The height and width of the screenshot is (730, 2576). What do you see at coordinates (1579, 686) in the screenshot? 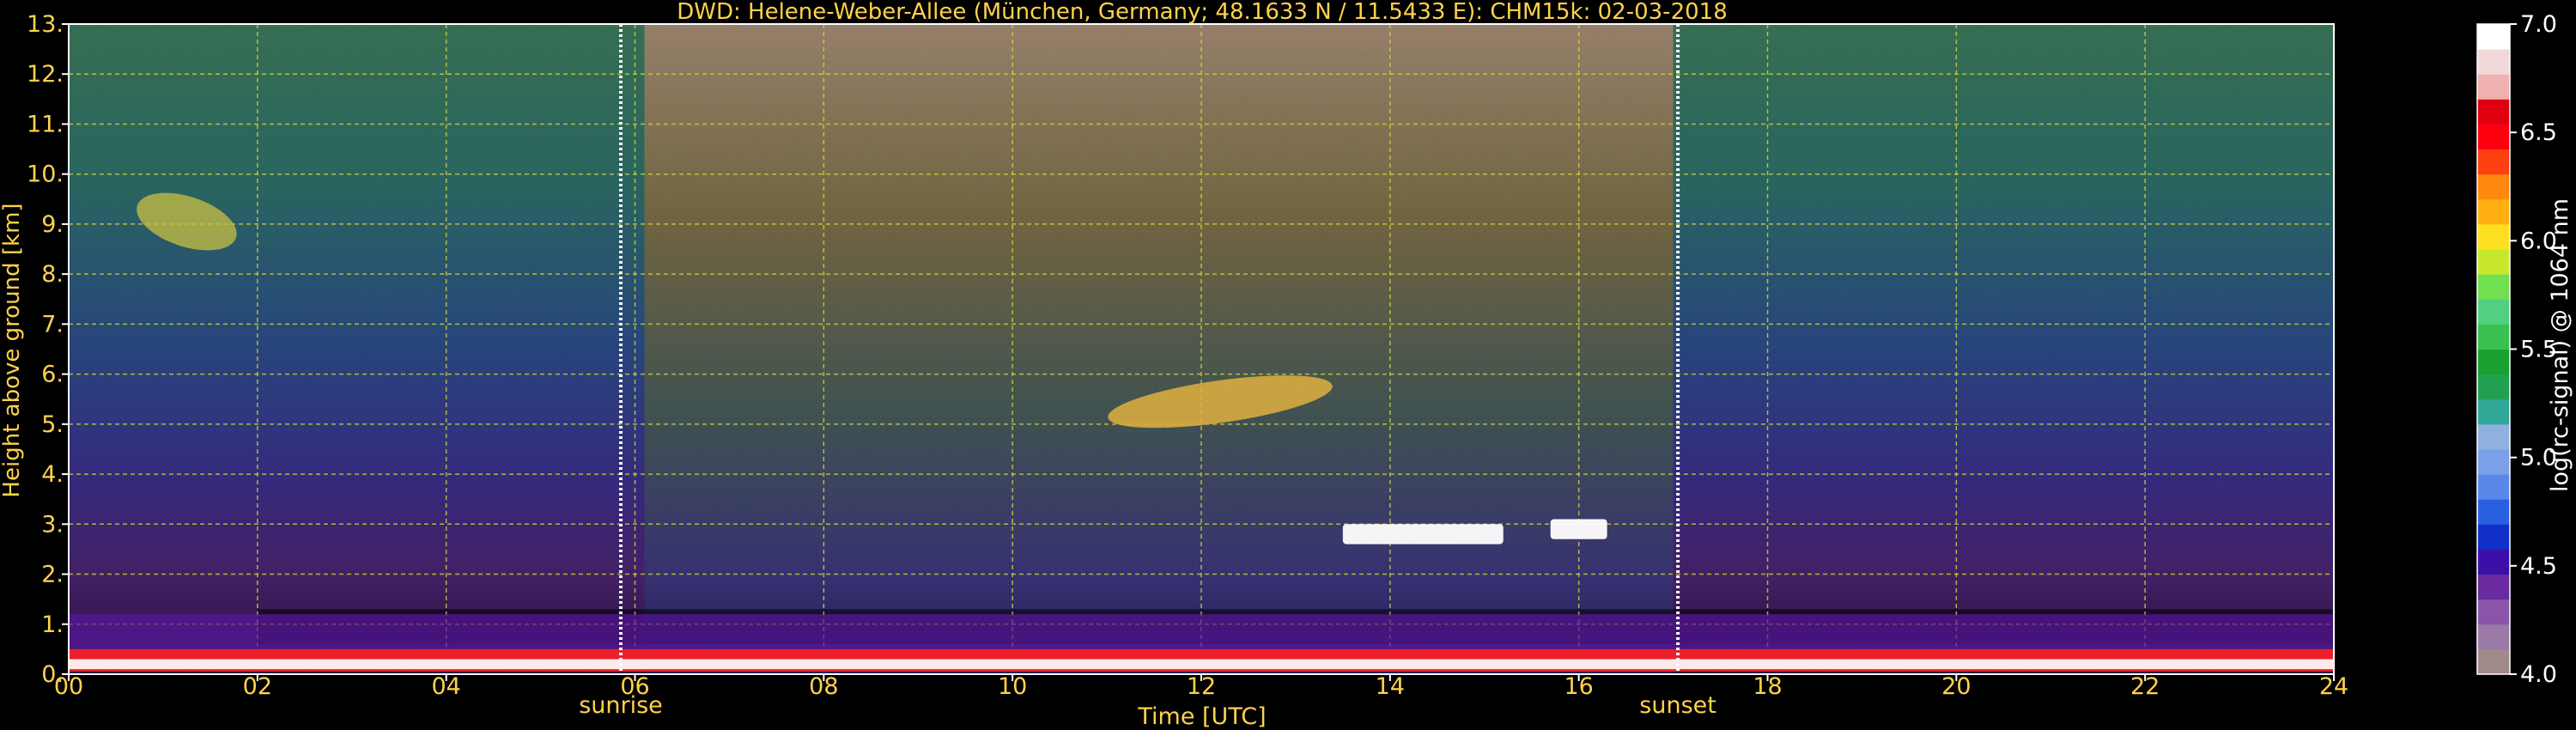
I see `x-tick-label: 16` at bounding box center [1579, 686].